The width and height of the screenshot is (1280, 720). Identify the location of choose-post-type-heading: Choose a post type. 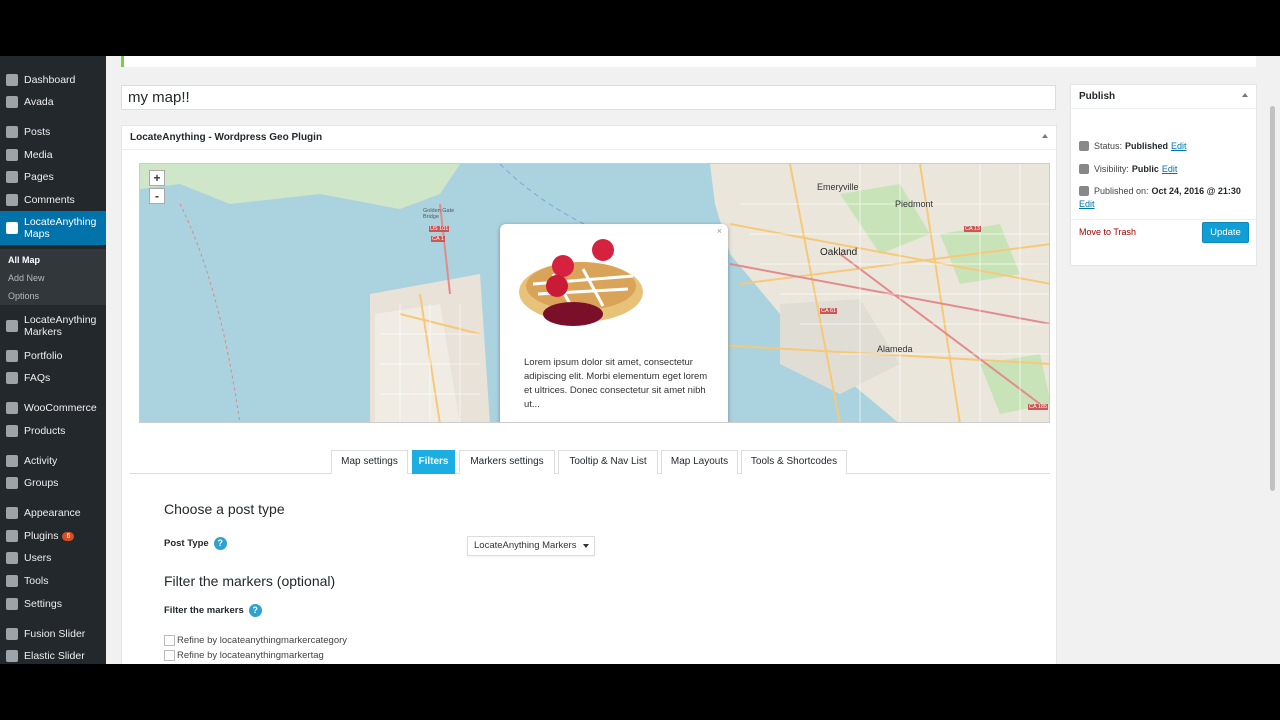
(224, 509).